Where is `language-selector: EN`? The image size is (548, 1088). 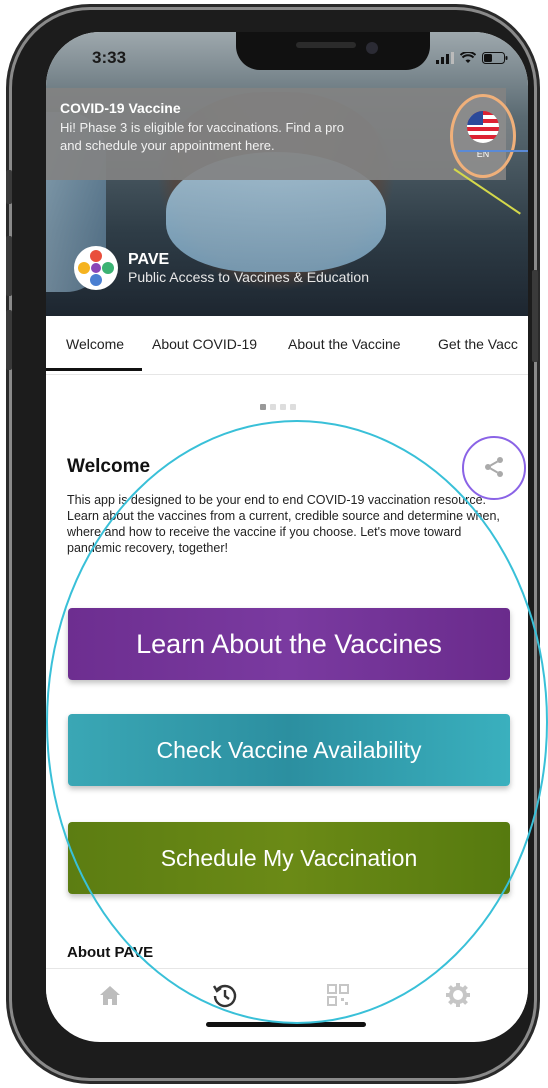 language-selector: EN is located at coordinates (483, 136).